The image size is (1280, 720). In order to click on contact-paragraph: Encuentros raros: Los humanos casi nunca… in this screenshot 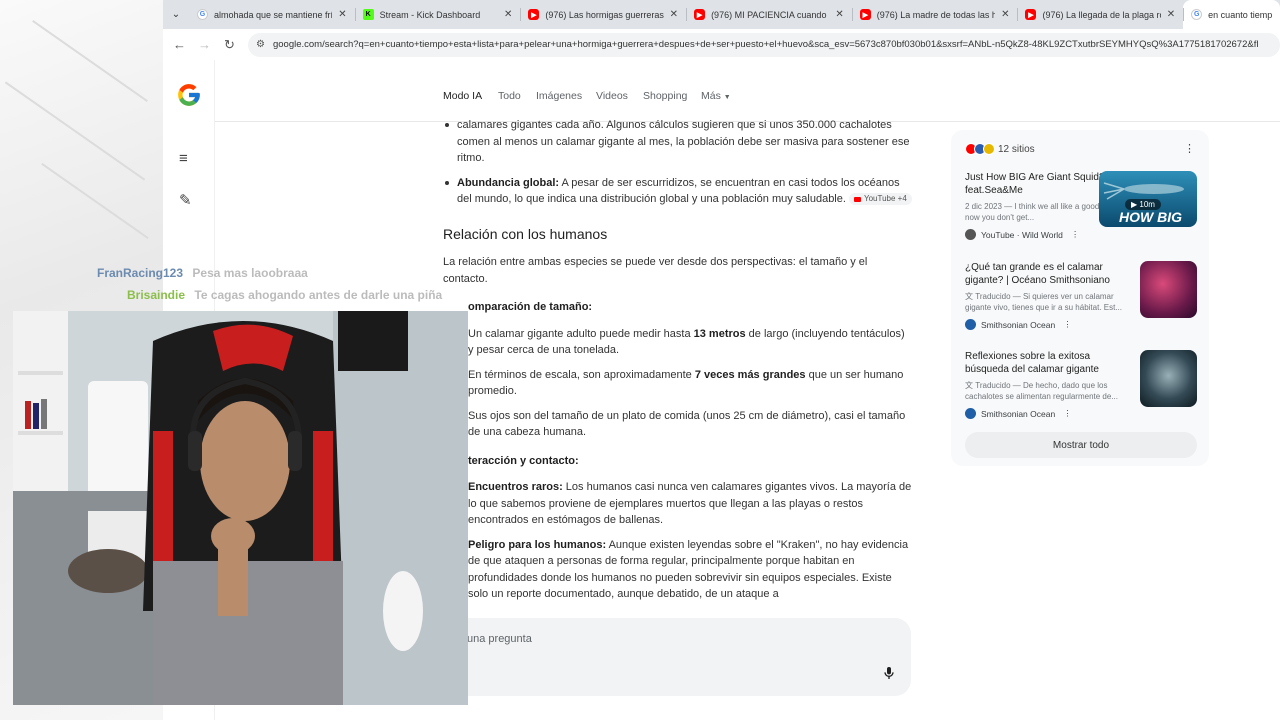, I will do `click(690, 503)`.